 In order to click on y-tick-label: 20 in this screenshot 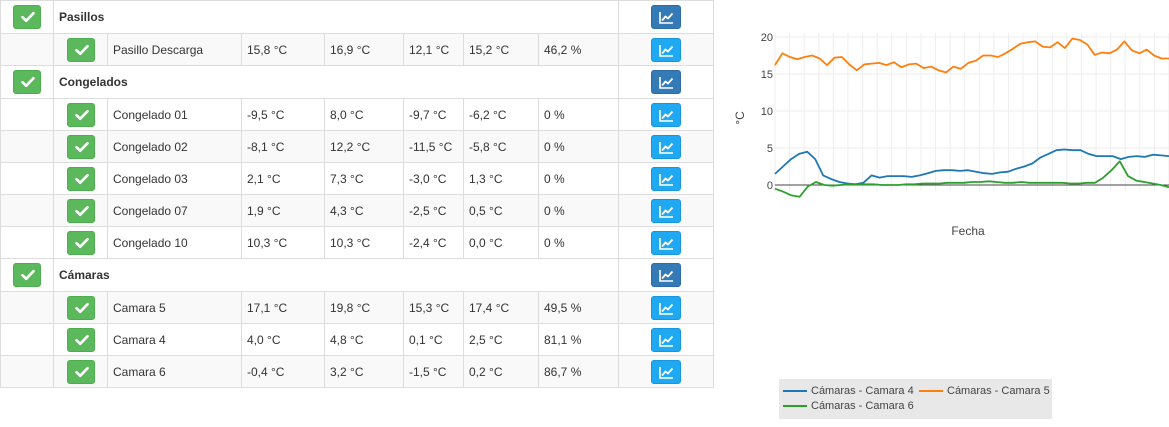, I will do `click(767, 38)`.